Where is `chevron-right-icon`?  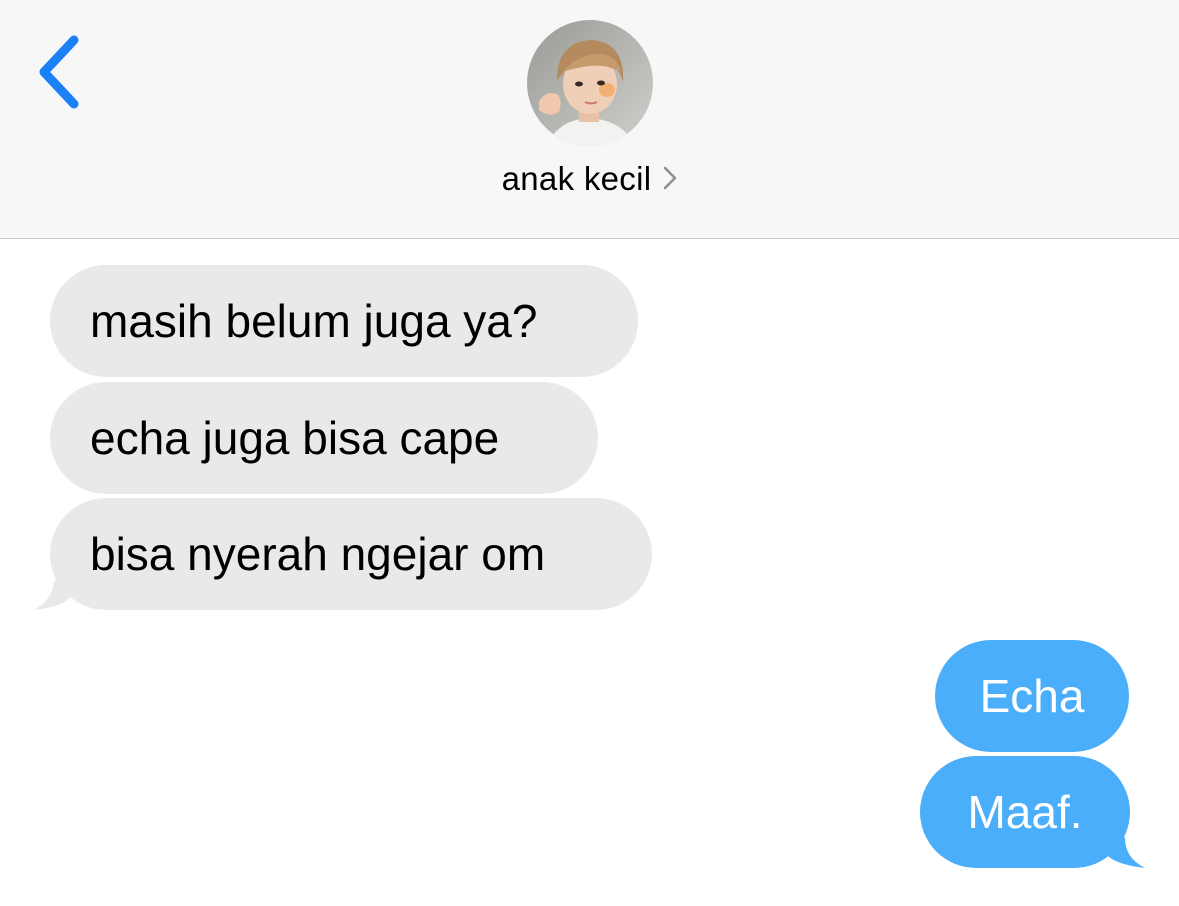
chevron-right-icon is located at coordinates (670, 179).